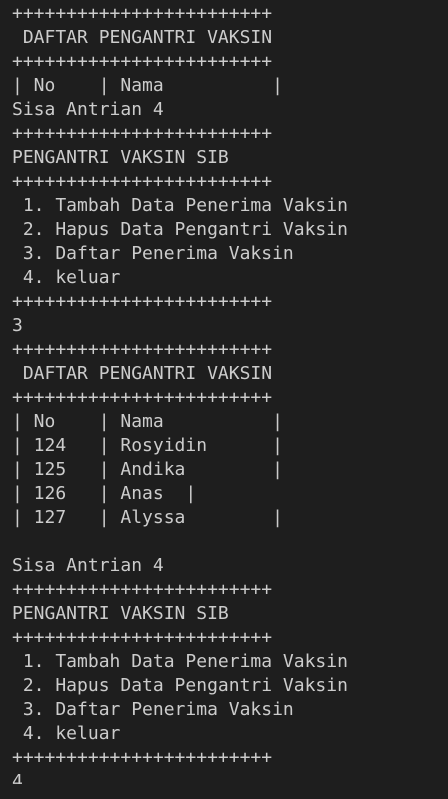 Image resolution: width=448 pixels, height=799 pixels. Describe the element at coordinates (147, 445) in the screenshot. I see `table-row: | 124 | Rosyidin |` at that location.